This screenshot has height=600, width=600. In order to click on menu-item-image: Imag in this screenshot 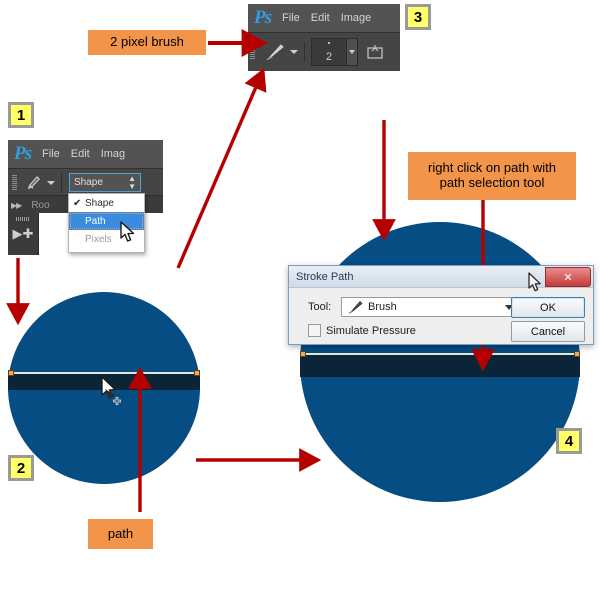, I will do `click(113, 154)`.